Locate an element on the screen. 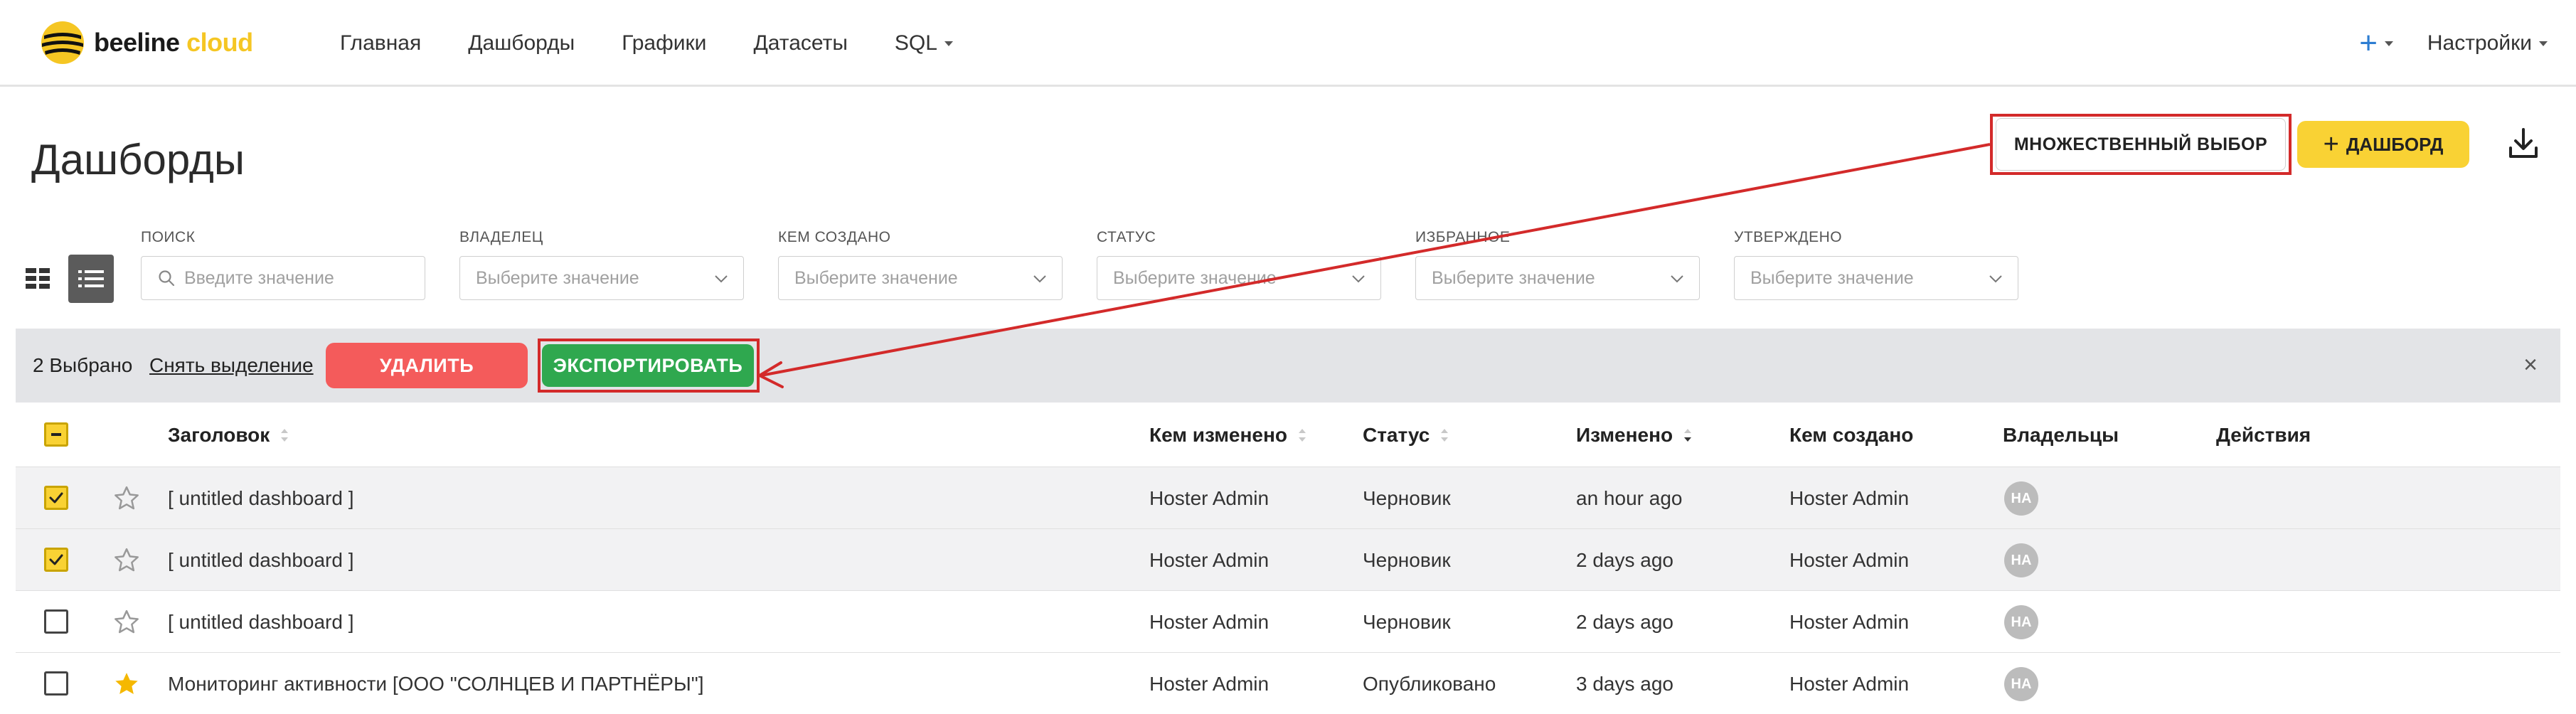  favorite-select: Выберите значение is located at coordinates (1557, 278).